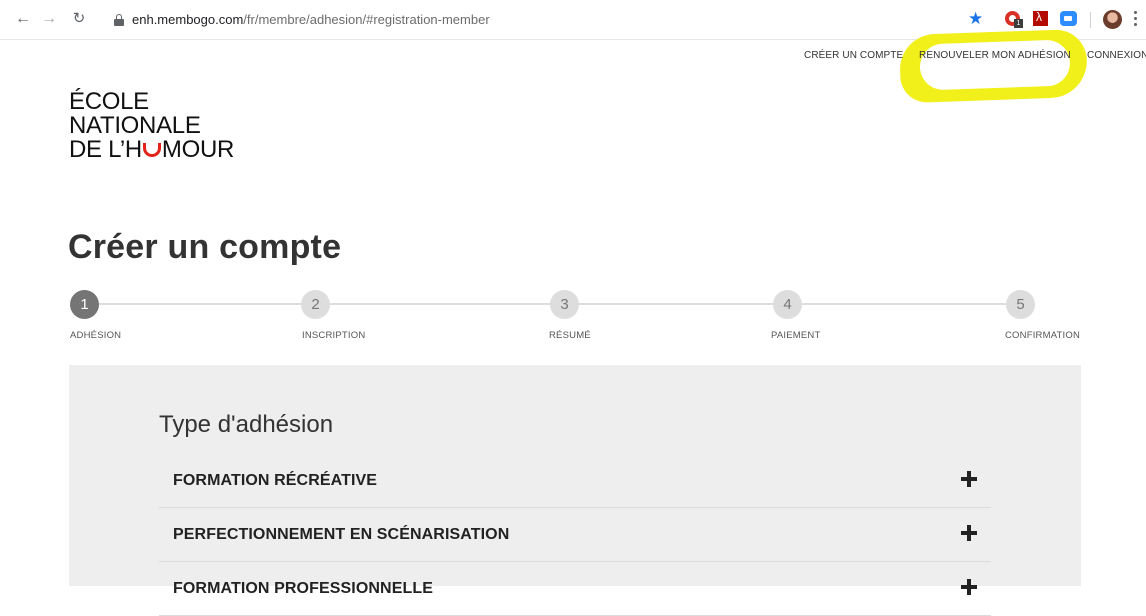  I want to click on membership-type-label: PERFECTIONNEMENT EN SCÉNARISATION, so click(341, 534).